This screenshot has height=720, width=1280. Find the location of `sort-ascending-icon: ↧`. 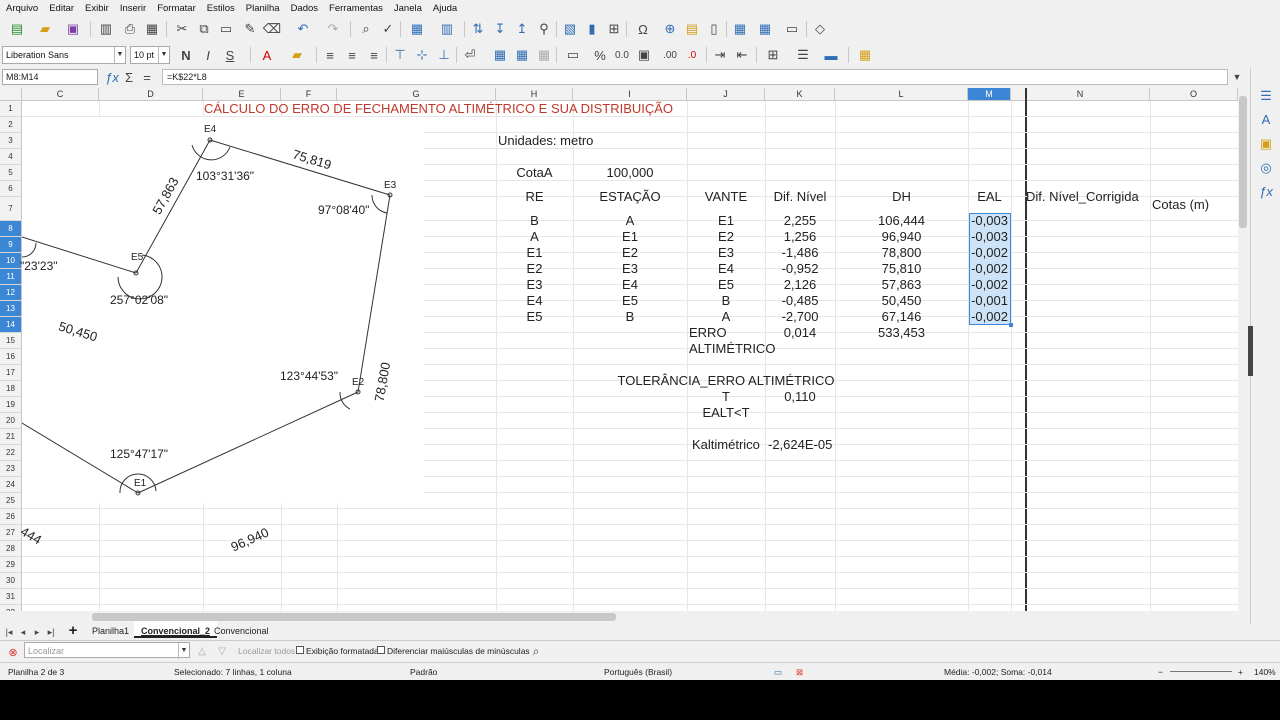

sort-ascending-icon: ↧ is located at coordinates (500, 29).